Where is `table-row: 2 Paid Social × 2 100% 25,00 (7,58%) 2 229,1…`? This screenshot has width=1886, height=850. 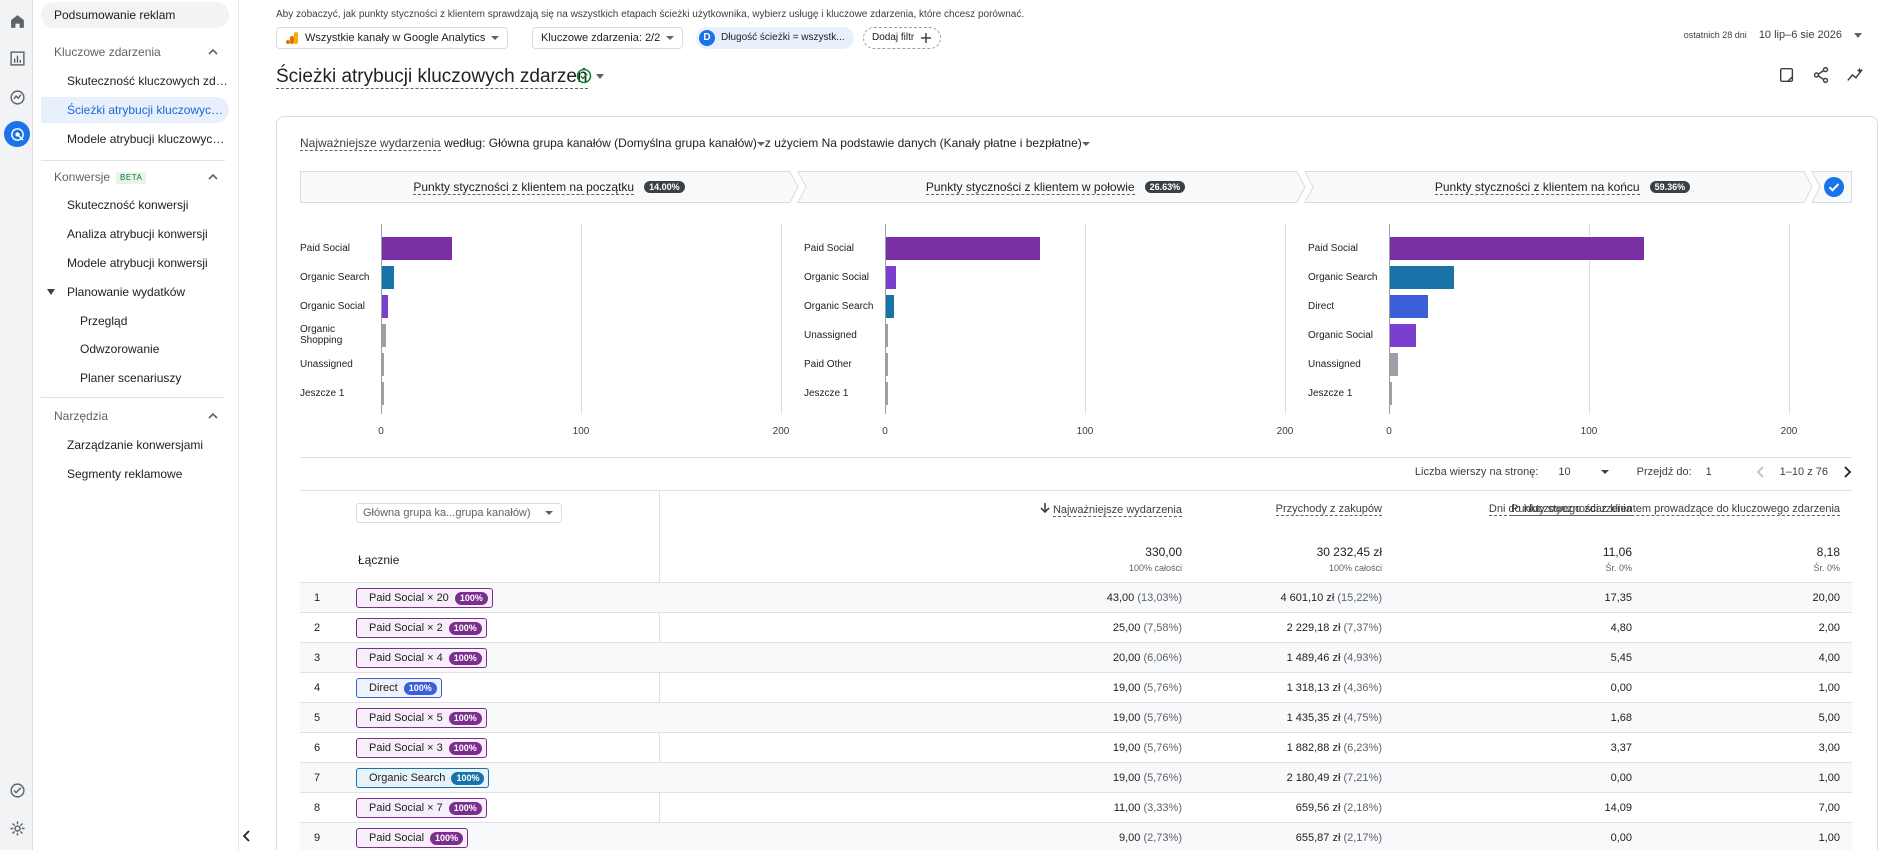
table-row: 2 Paid Social × 2 100% 25,00 (7,58%) 2 229,1… is located at coordinates (1076, 627).